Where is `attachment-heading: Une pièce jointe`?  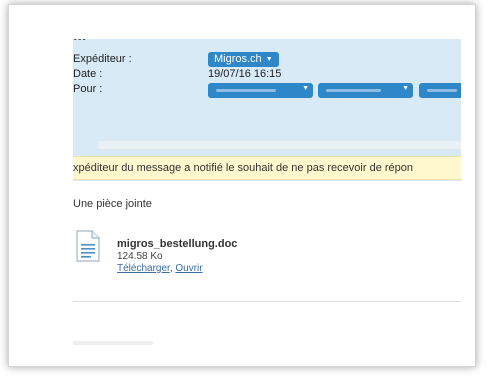
attachment-heading: Une pièce jointe is located at coordinates (112, 204).